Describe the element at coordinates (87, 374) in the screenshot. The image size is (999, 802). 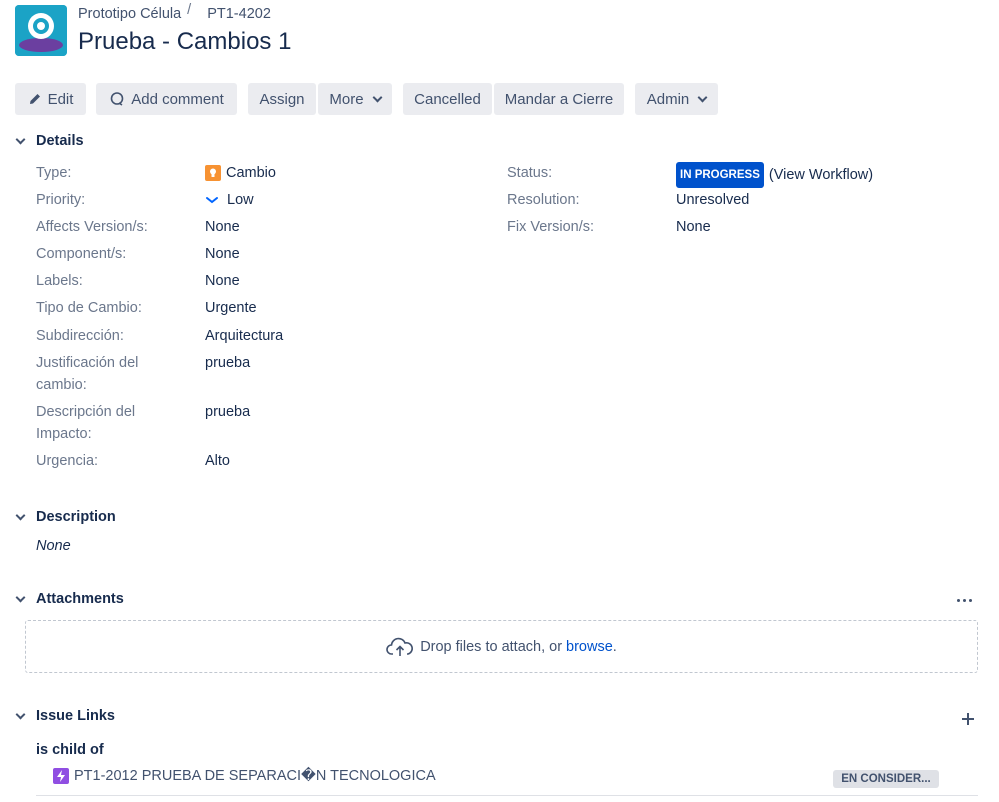
I see `justificacion-label: Justificación del cambio:` at that location.